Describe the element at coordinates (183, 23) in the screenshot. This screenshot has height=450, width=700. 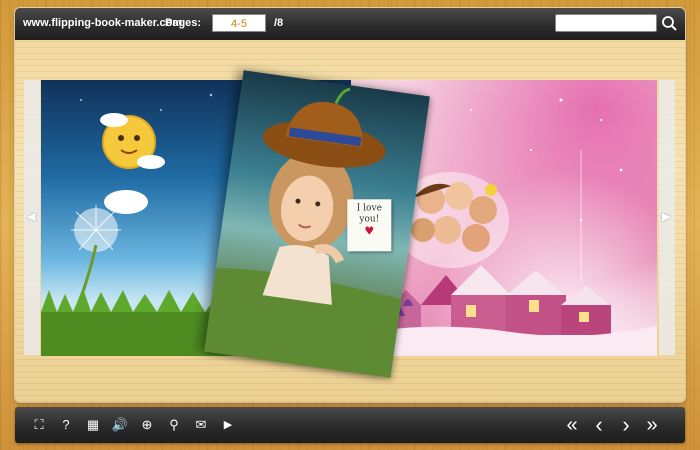
I see `pages-label: Pages:` at that location.